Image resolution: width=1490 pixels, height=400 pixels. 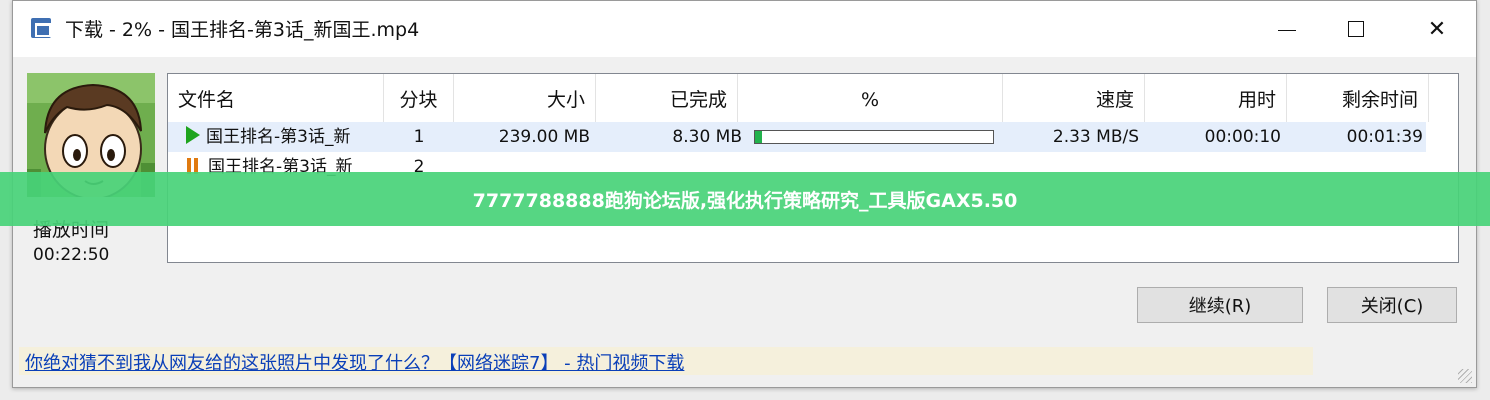 I want to click on speed-cell: 2.33 MB/S, so click(x=1095, y=137).